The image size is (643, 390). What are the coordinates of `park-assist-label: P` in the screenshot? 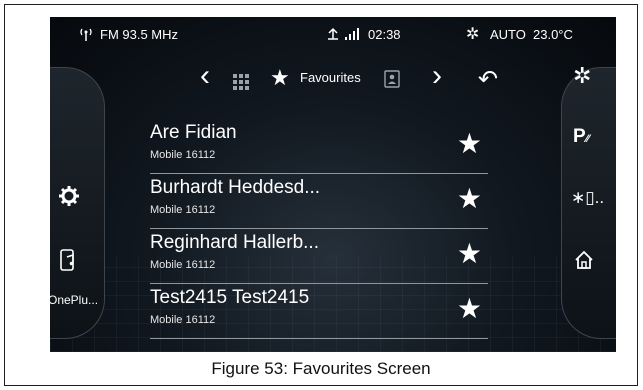 It's located at (579, 136).